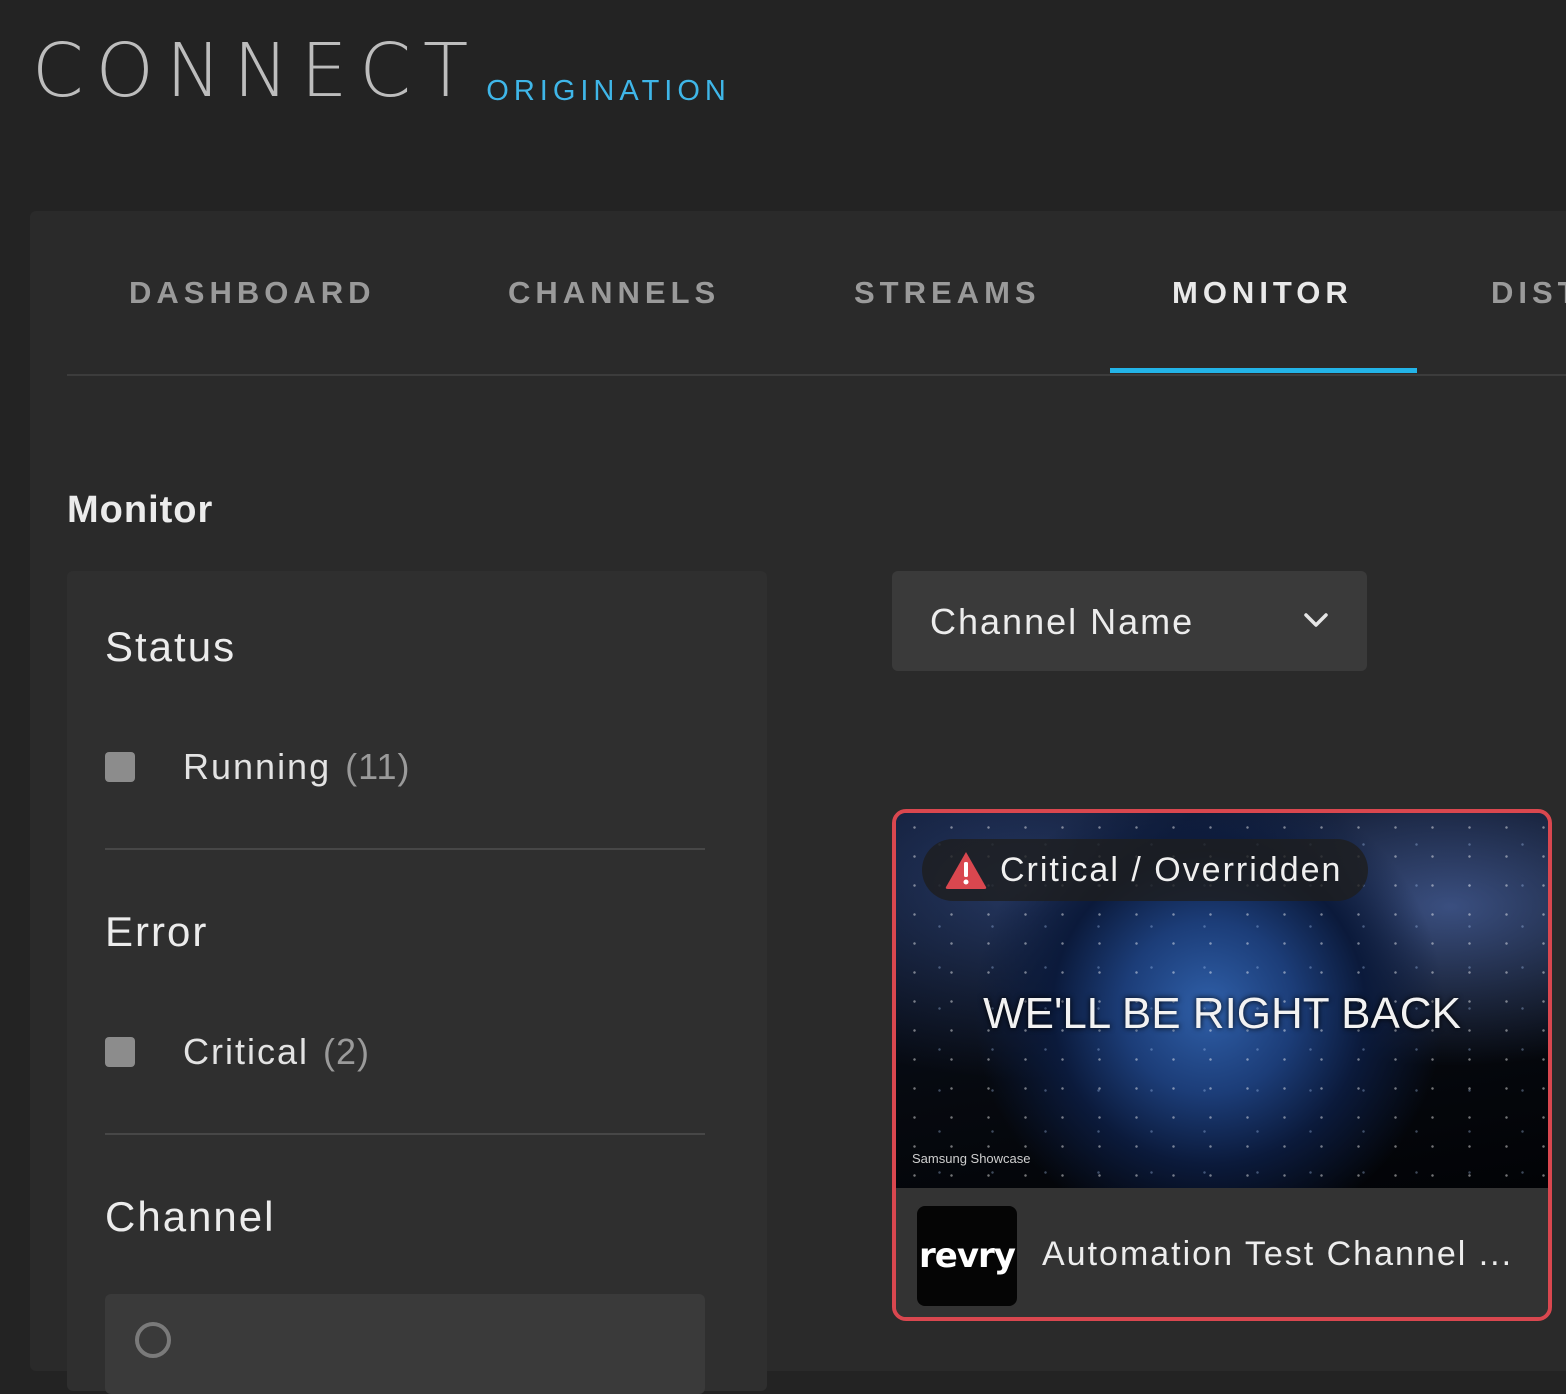 Image resolution: width=1566 pixels, height=1394 pixels. I want to click on nav-tabs: DASHBOARD CHANNELS STREAMS MONITOR DIST, so click(816, 293).